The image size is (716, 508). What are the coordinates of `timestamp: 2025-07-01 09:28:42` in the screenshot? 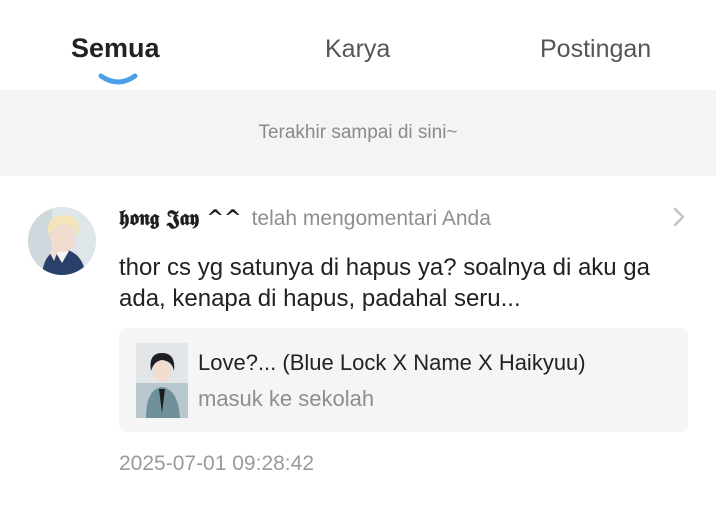 It's located at (216, 463).